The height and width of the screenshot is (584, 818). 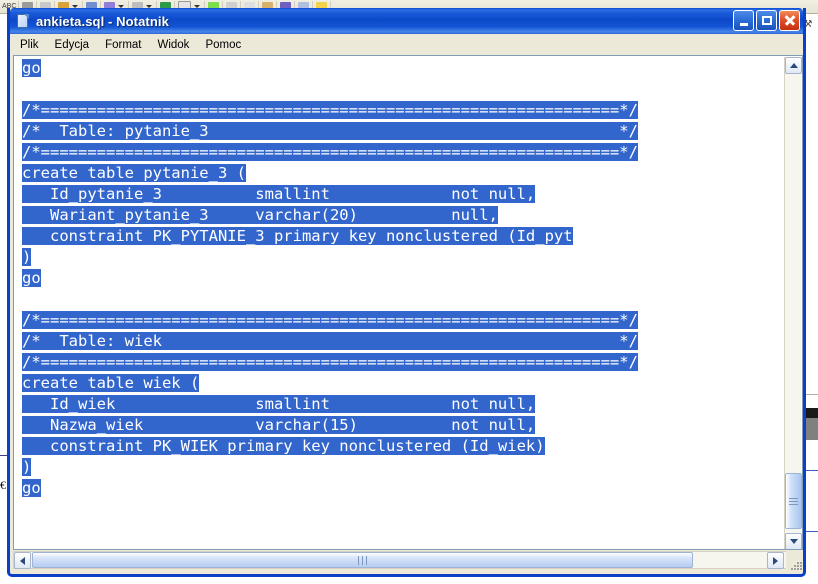 I want to click on code-line: Id_pytanie_3 smallint not null,, so click(x=404, y=194).